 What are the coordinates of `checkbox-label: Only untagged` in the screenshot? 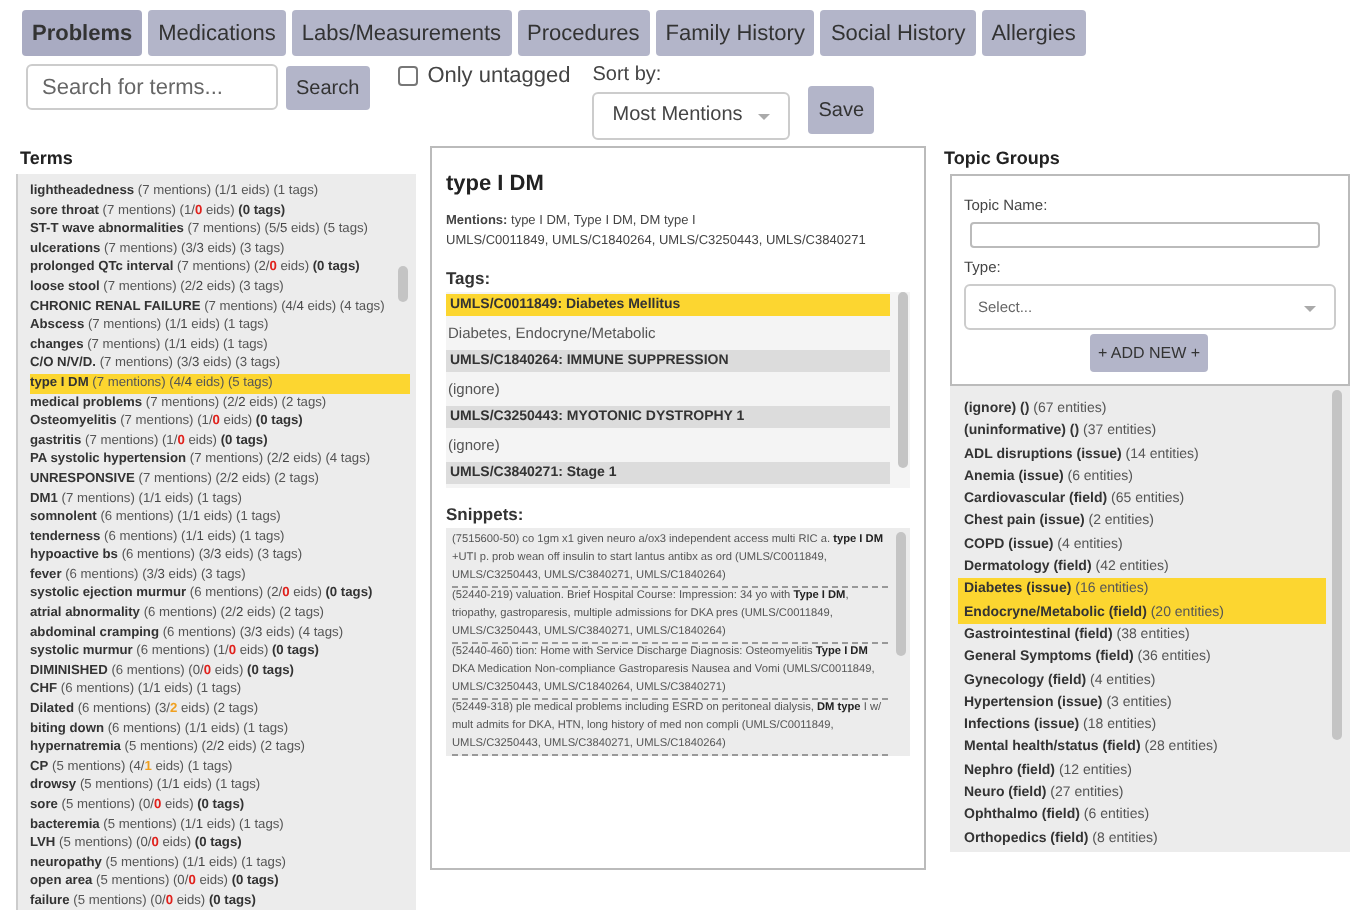 It's located at (499, 76).